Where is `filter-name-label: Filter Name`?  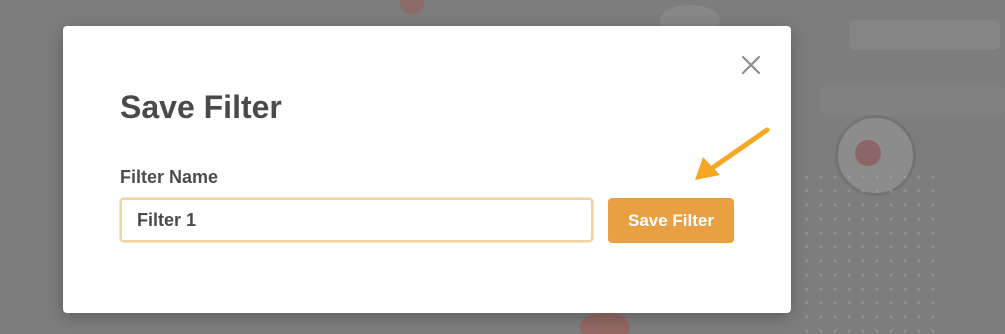 filter-name-label: Filter Name is located at coordinates (169, 177).